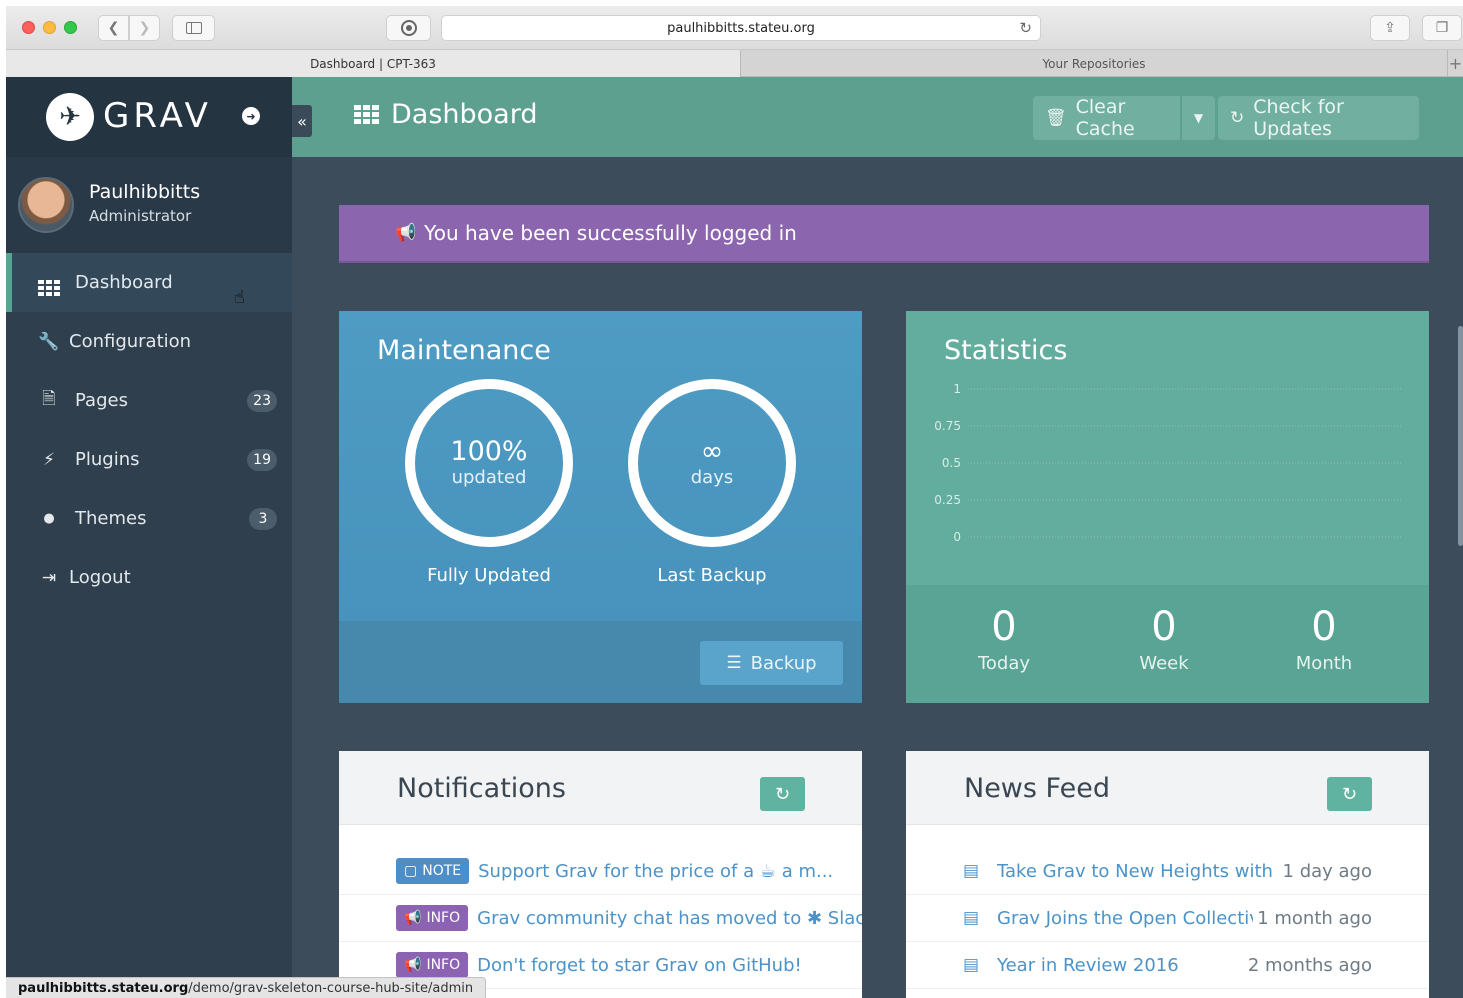 Image resolution: width=1463 pixels, height=998 pixels. I want to click on tab-your-repositories: Your Repositories, so click(1094, 63).